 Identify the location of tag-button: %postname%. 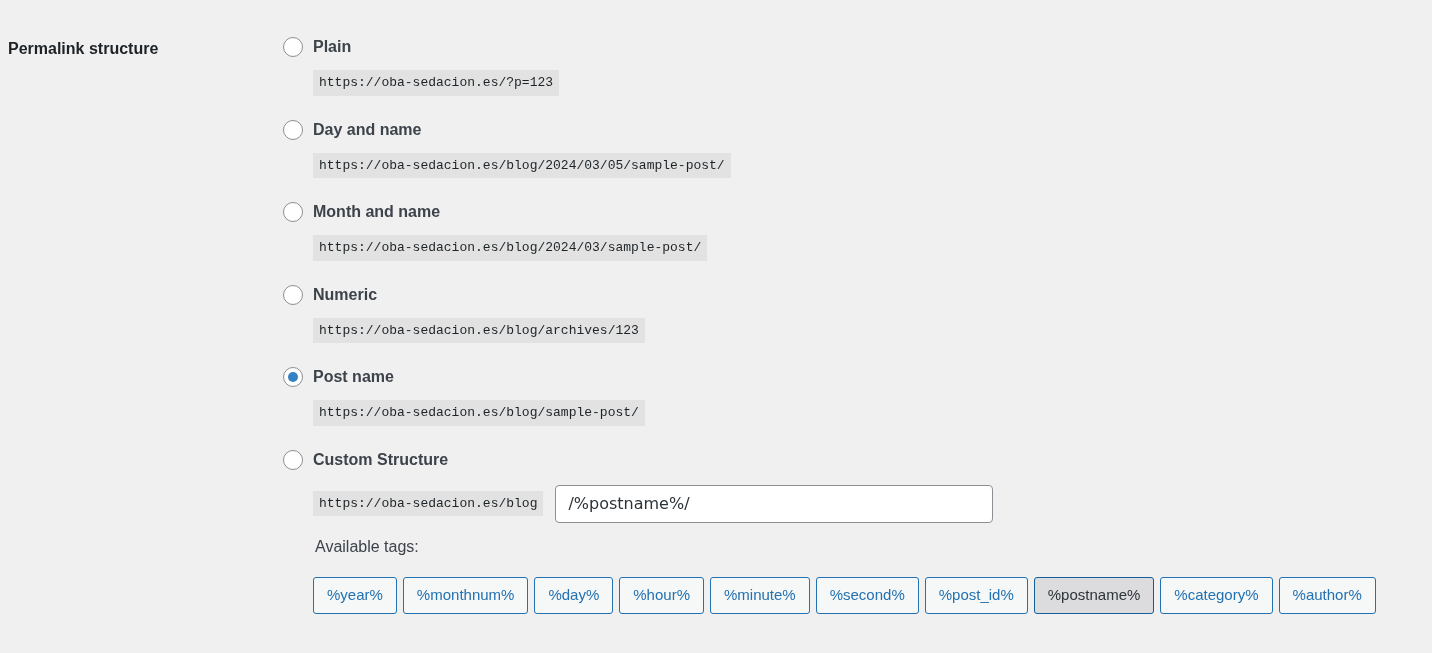
(1094, 595).